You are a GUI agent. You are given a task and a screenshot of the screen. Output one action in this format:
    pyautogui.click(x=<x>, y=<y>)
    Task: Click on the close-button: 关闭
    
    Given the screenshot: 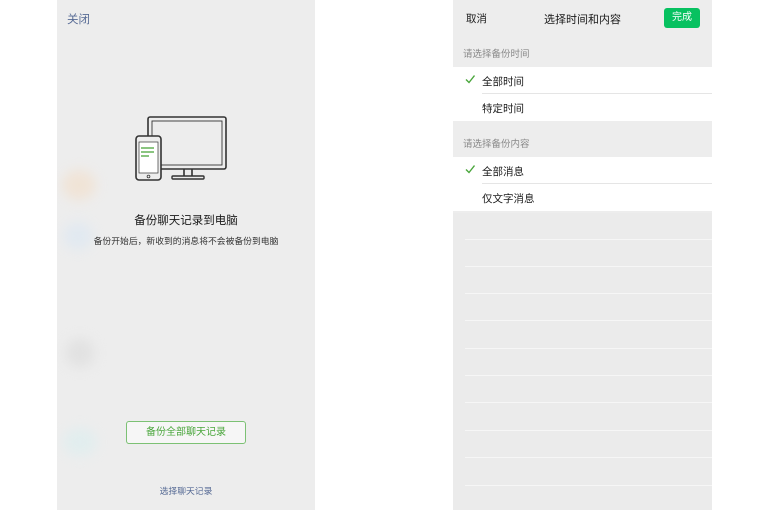 What is the action you would take?
    pyautogui.click(x=78, y=19)
    